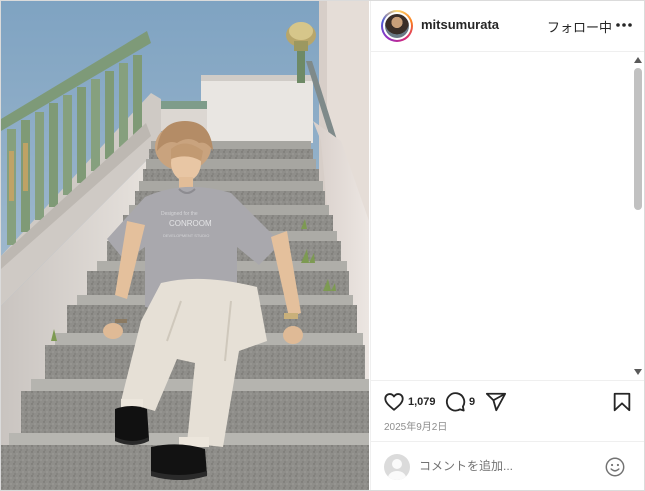  What do you see at coordinates (455, 402) in the screenshot?
I see `comment-bubble-icon` at bounding box center [455, 402].